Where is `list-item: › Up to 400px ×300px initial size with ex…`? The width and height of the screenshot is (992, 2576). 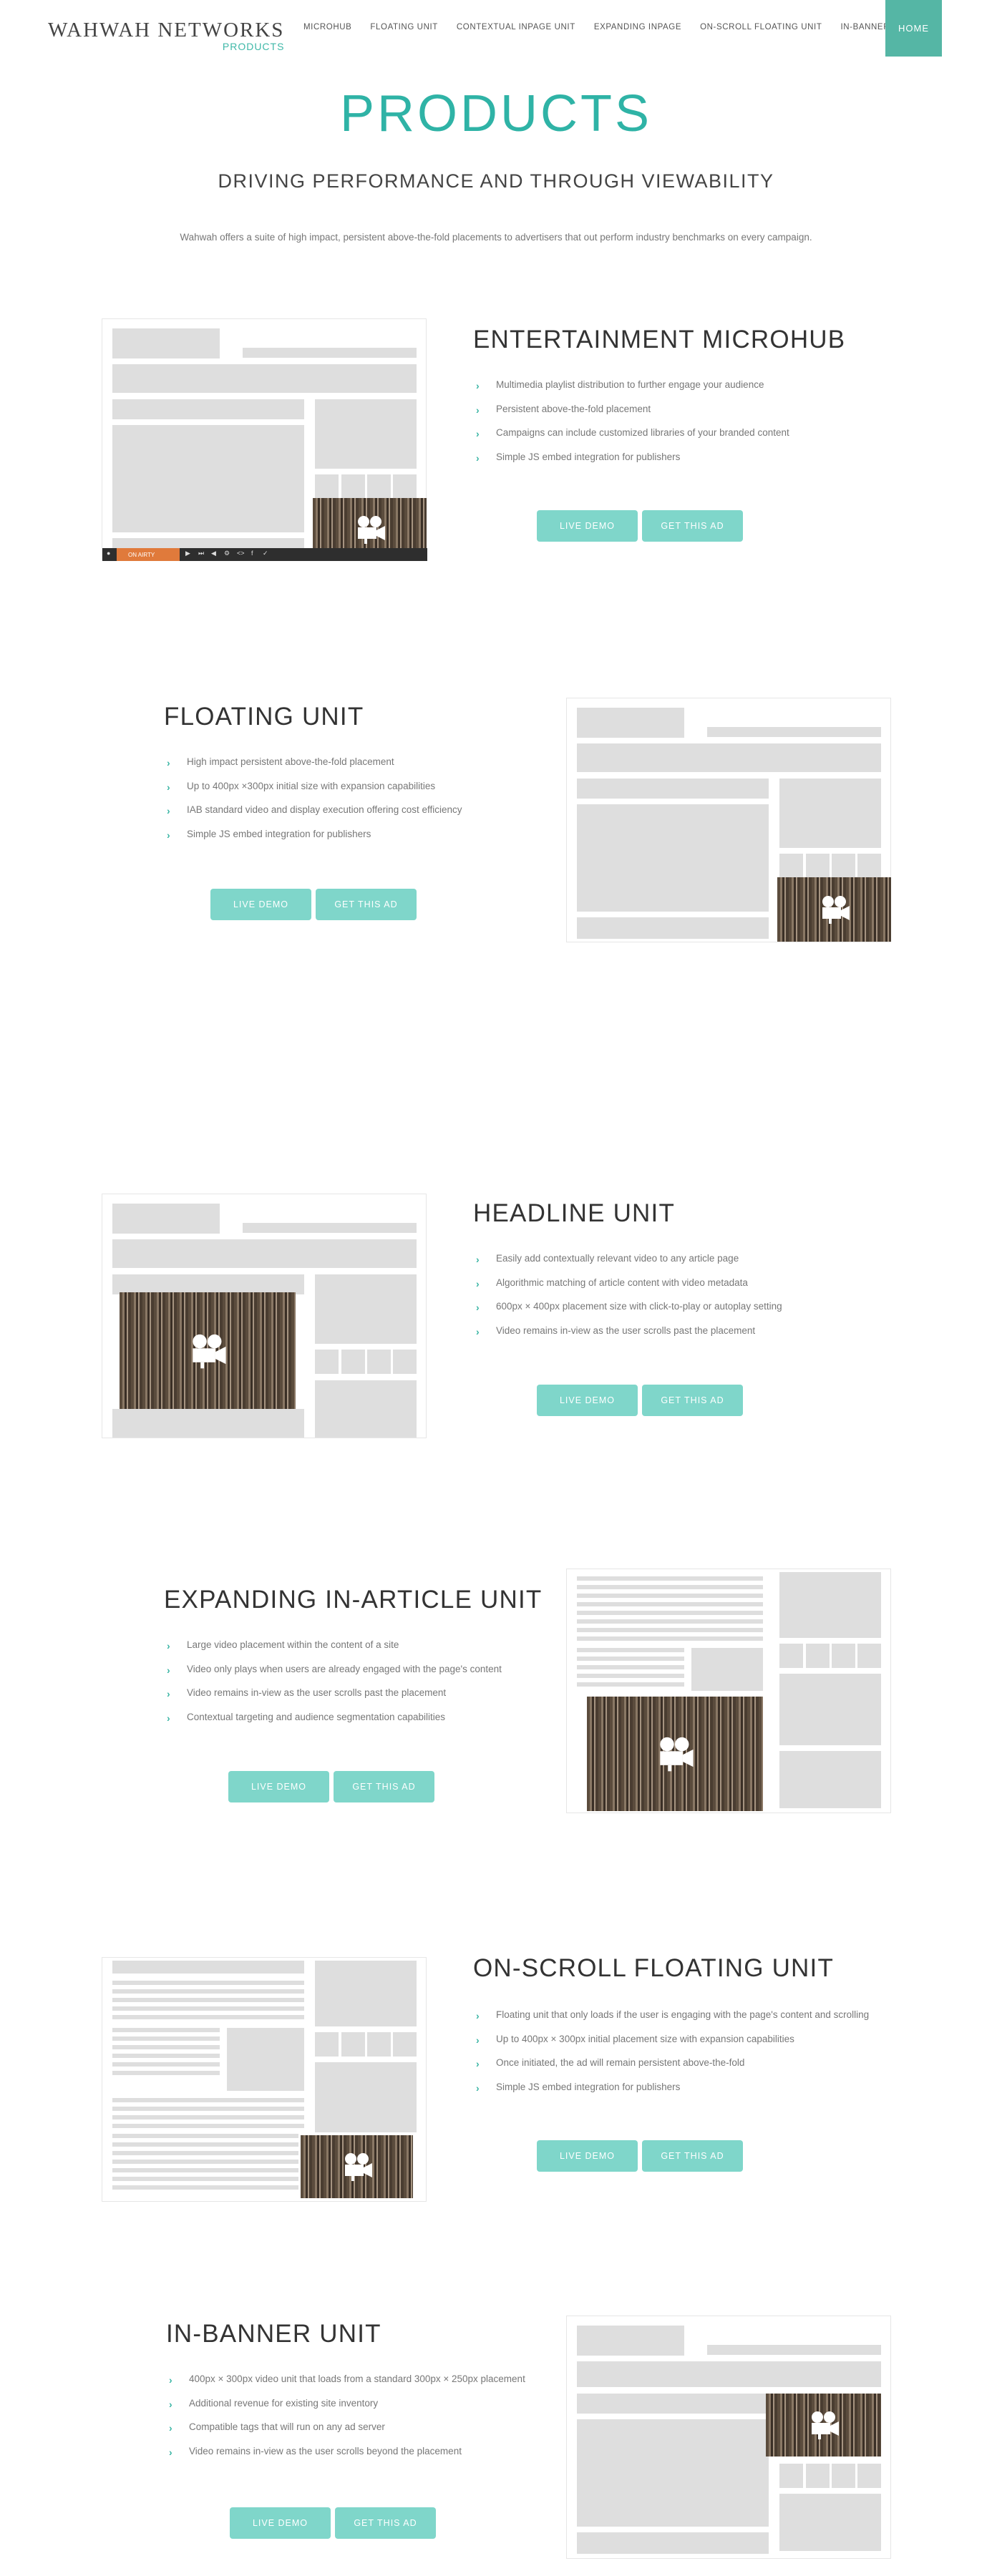 list-item: › Up to 400px ×300px initial size with ex… is located at coordinates (302, 786).